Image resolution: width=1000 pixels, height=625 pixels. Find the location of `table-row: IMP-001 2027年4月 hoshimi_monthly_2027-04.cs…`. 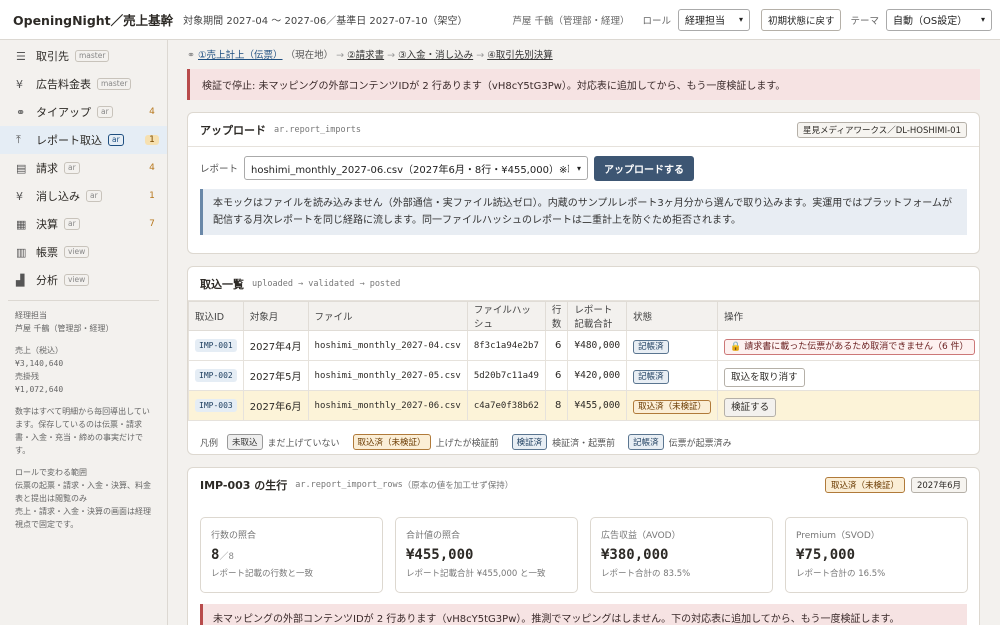

table-row: IMP-001 2027年4月 hoshimi_monthly_2027-04.cs… is located at coordinates (583, 345).